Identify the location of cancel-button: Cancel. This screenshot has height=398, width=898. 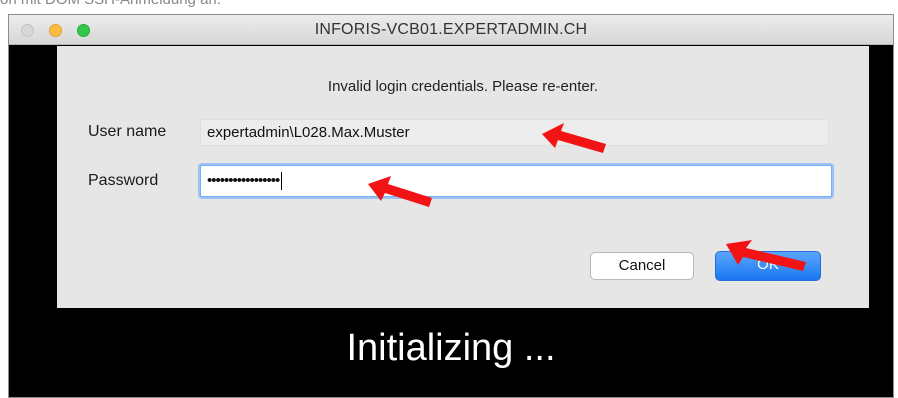
(642, 266).